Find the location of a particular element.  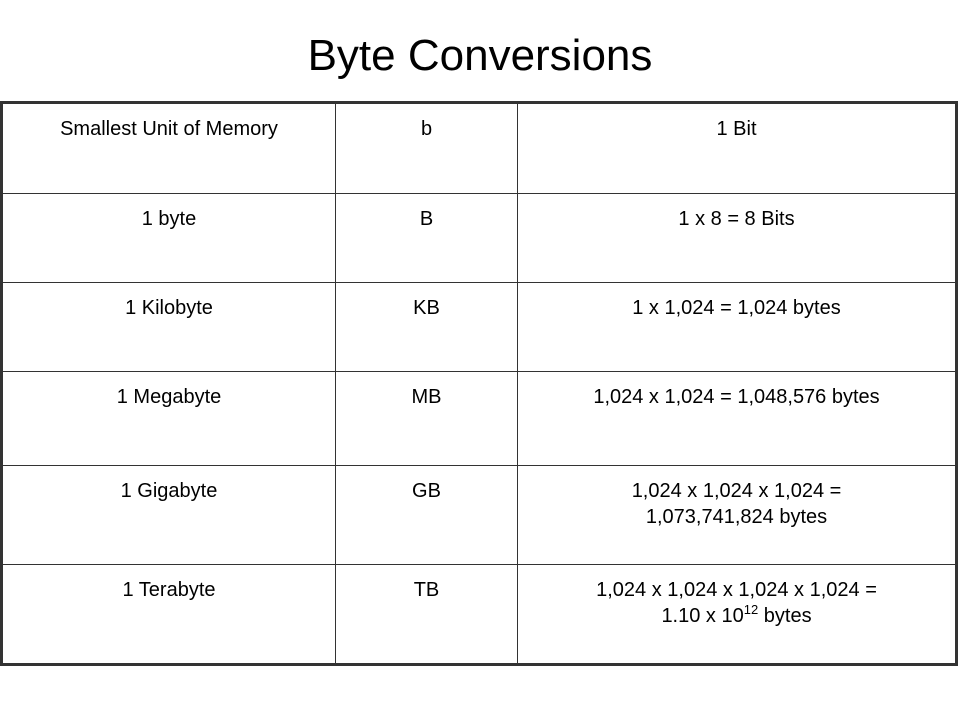

unit-name-cell: 1 Gigabyte is located at coordinates (168, 515).